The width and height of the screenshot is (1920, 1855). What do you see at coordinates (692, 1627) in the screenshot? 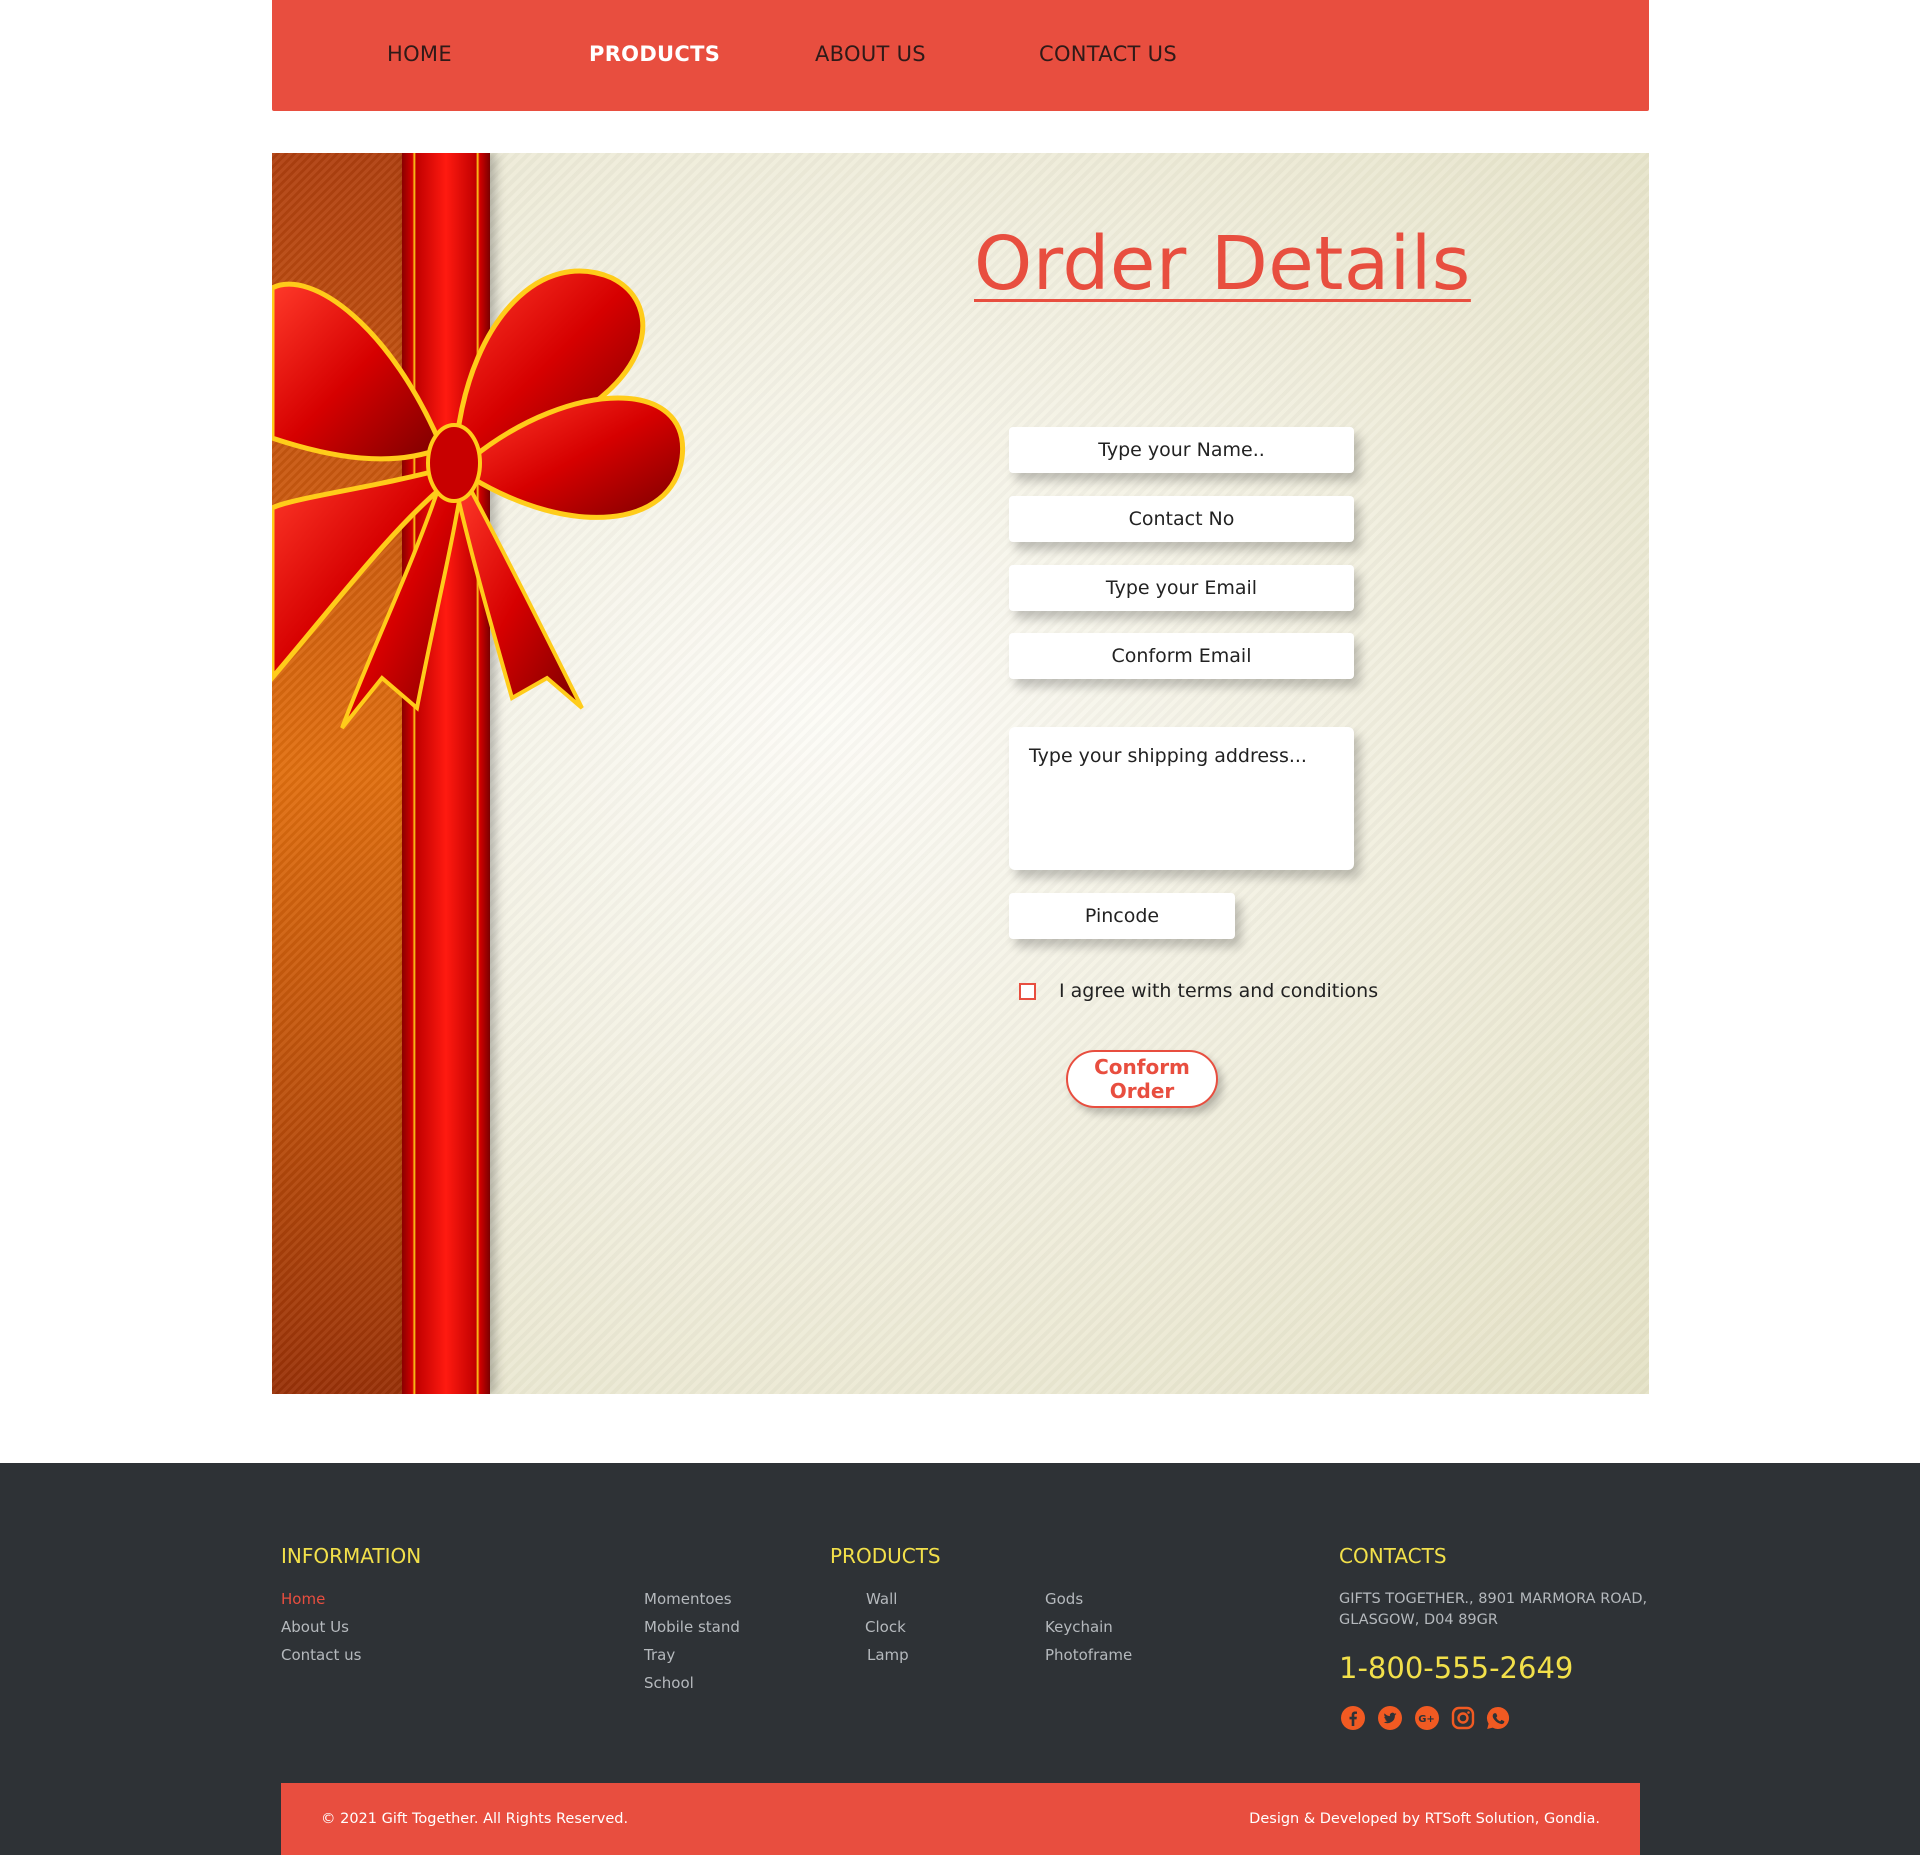
I see `footer-product-link: Mobile stand` at bounding box center [692, 1627].